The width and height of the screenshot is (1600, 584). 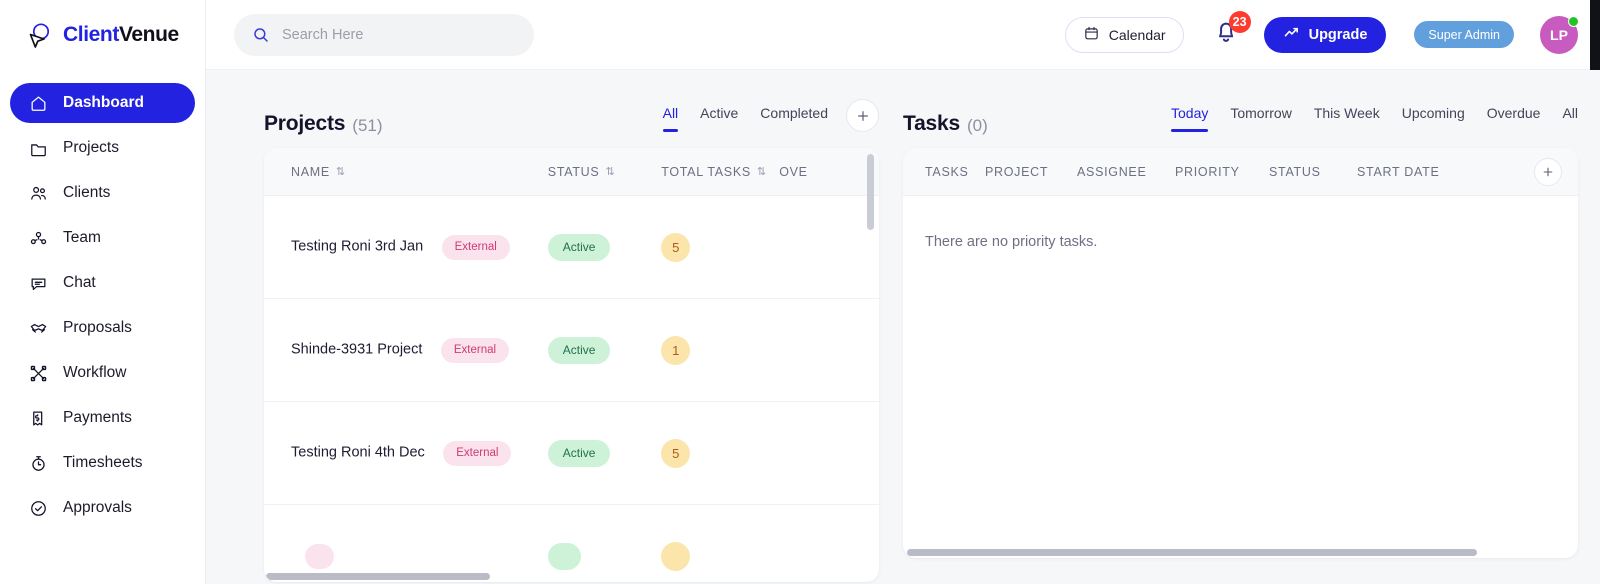 I want to click on tab-this-week: This Week, so click(x=1347, y=119).